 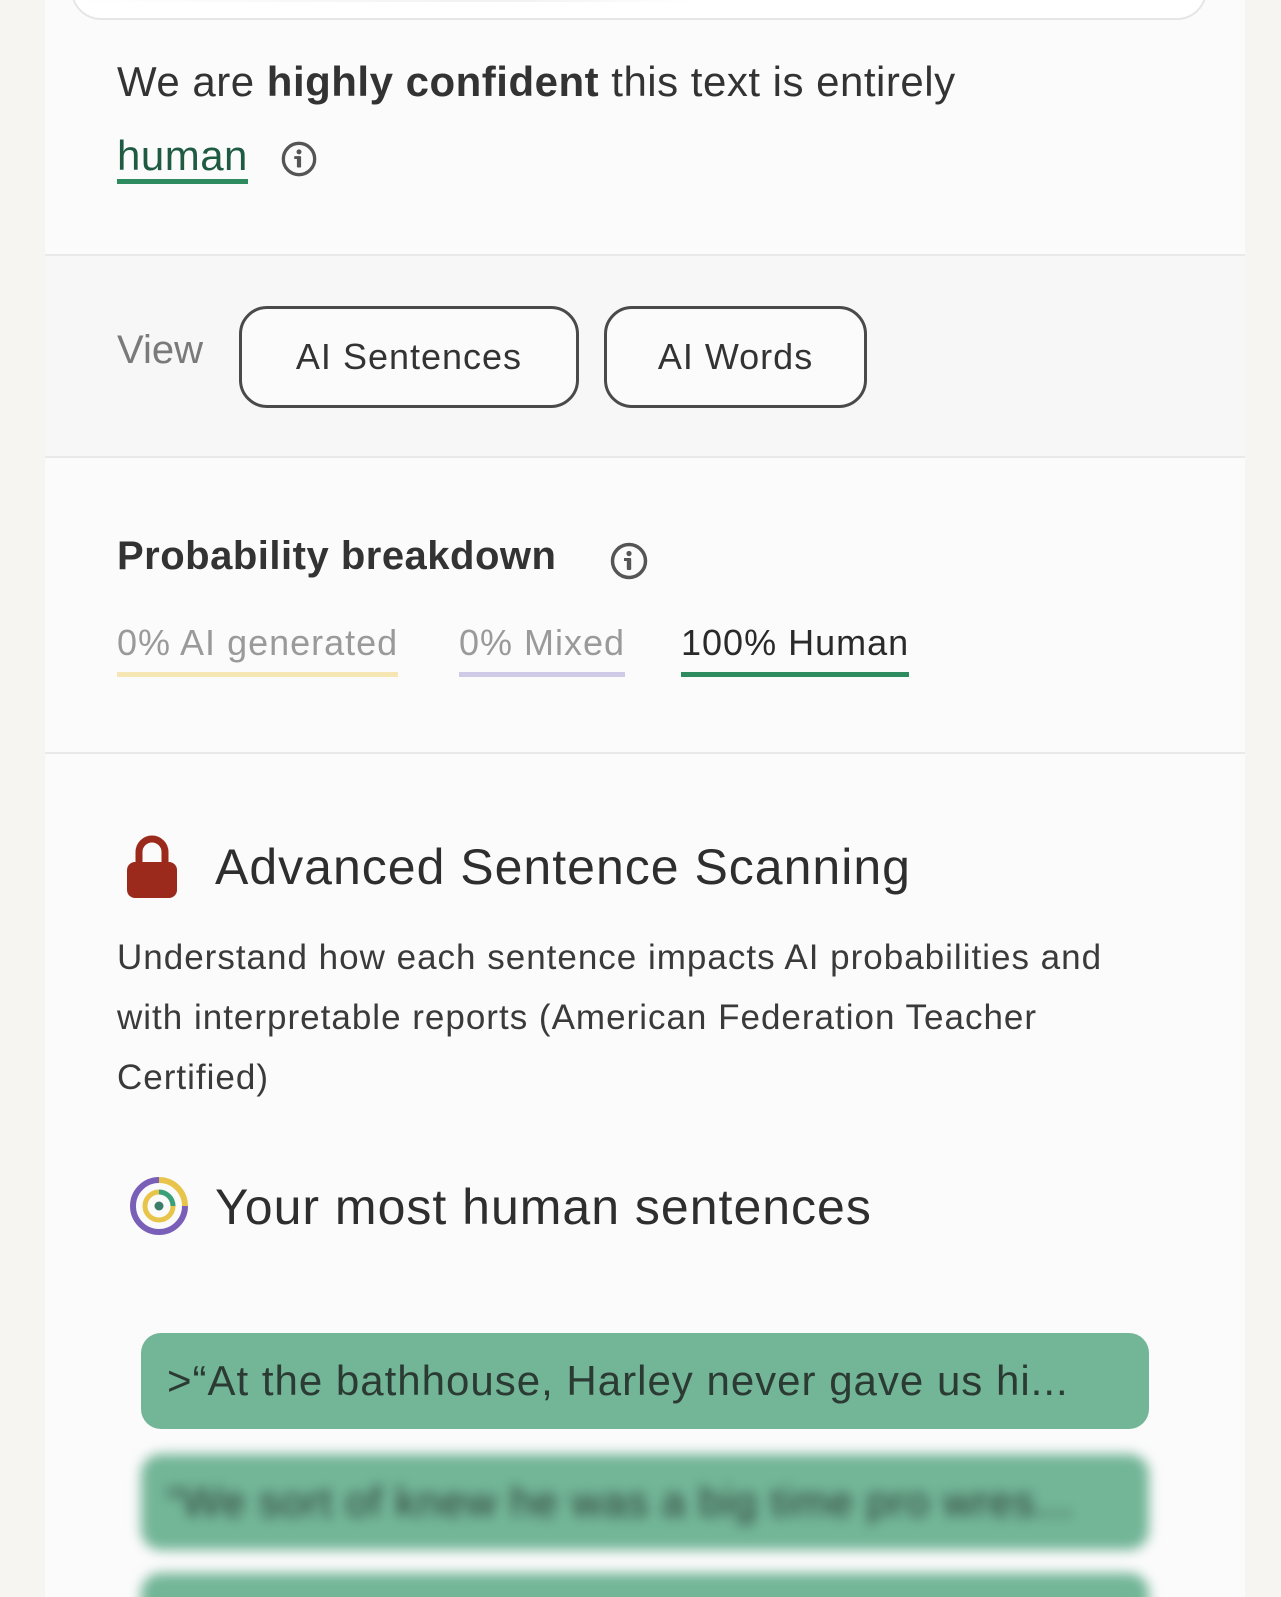 What do you see at coordinates (433, 81) in the screenshot?
I see `verdict-emphasis: highly confident` at bounding box center [433, 81].